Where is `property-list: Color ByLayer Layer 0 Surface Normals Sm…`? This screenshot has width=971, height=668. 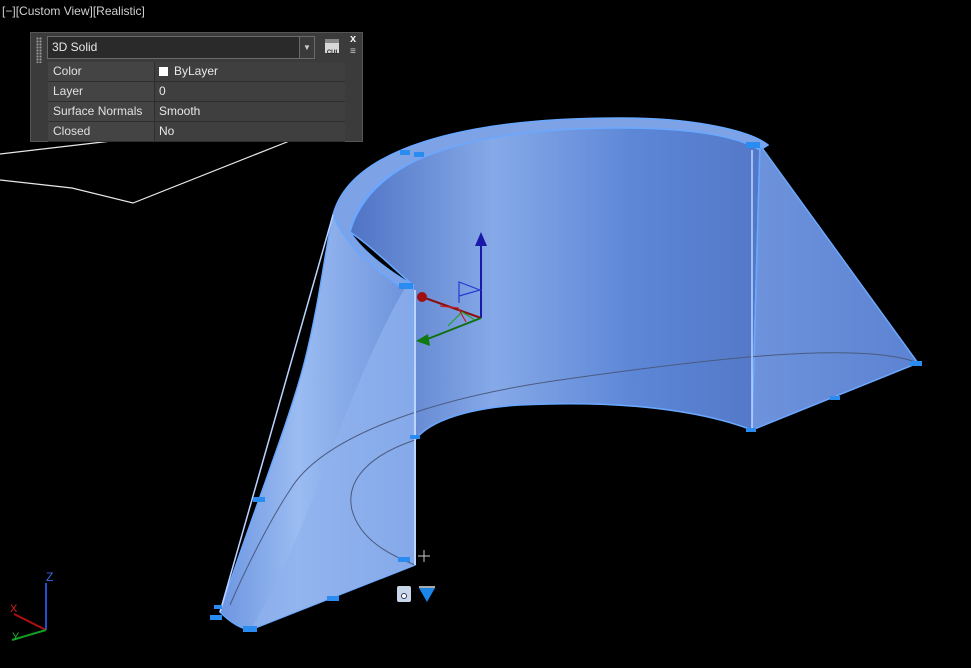
property-list: Color ByLayer Layer 0 Surface Normals Sm… is located at coordinates (196, 102).